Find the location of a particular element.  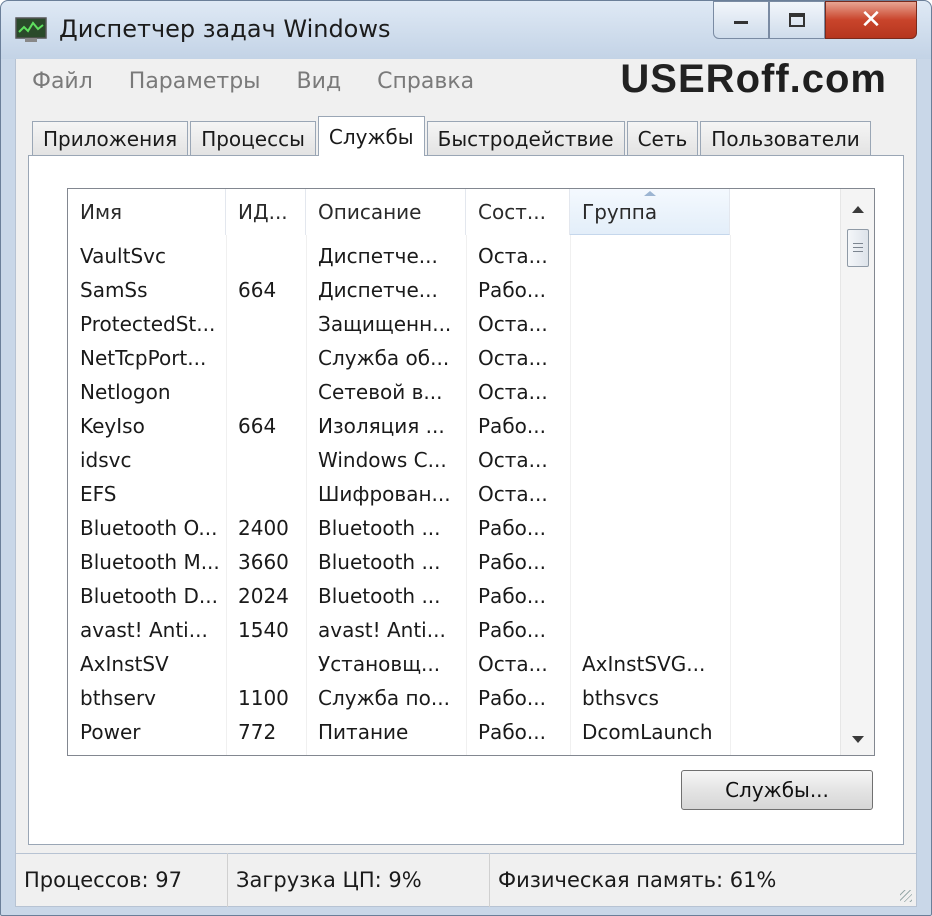

list-header: Имя ИД... Описание Сост... Группа is located at coordinates (453, 212).